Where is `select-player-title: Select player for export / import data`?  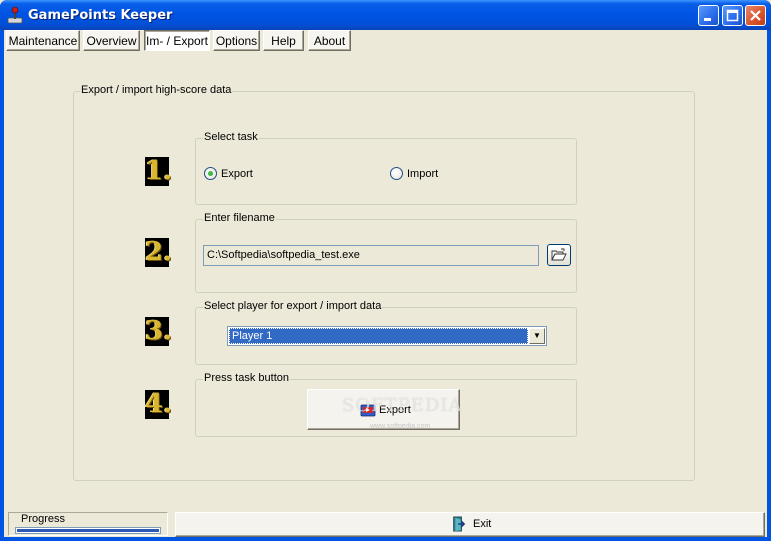 select-player-title: Select player for export / import data is located at coordinates (293, 306).